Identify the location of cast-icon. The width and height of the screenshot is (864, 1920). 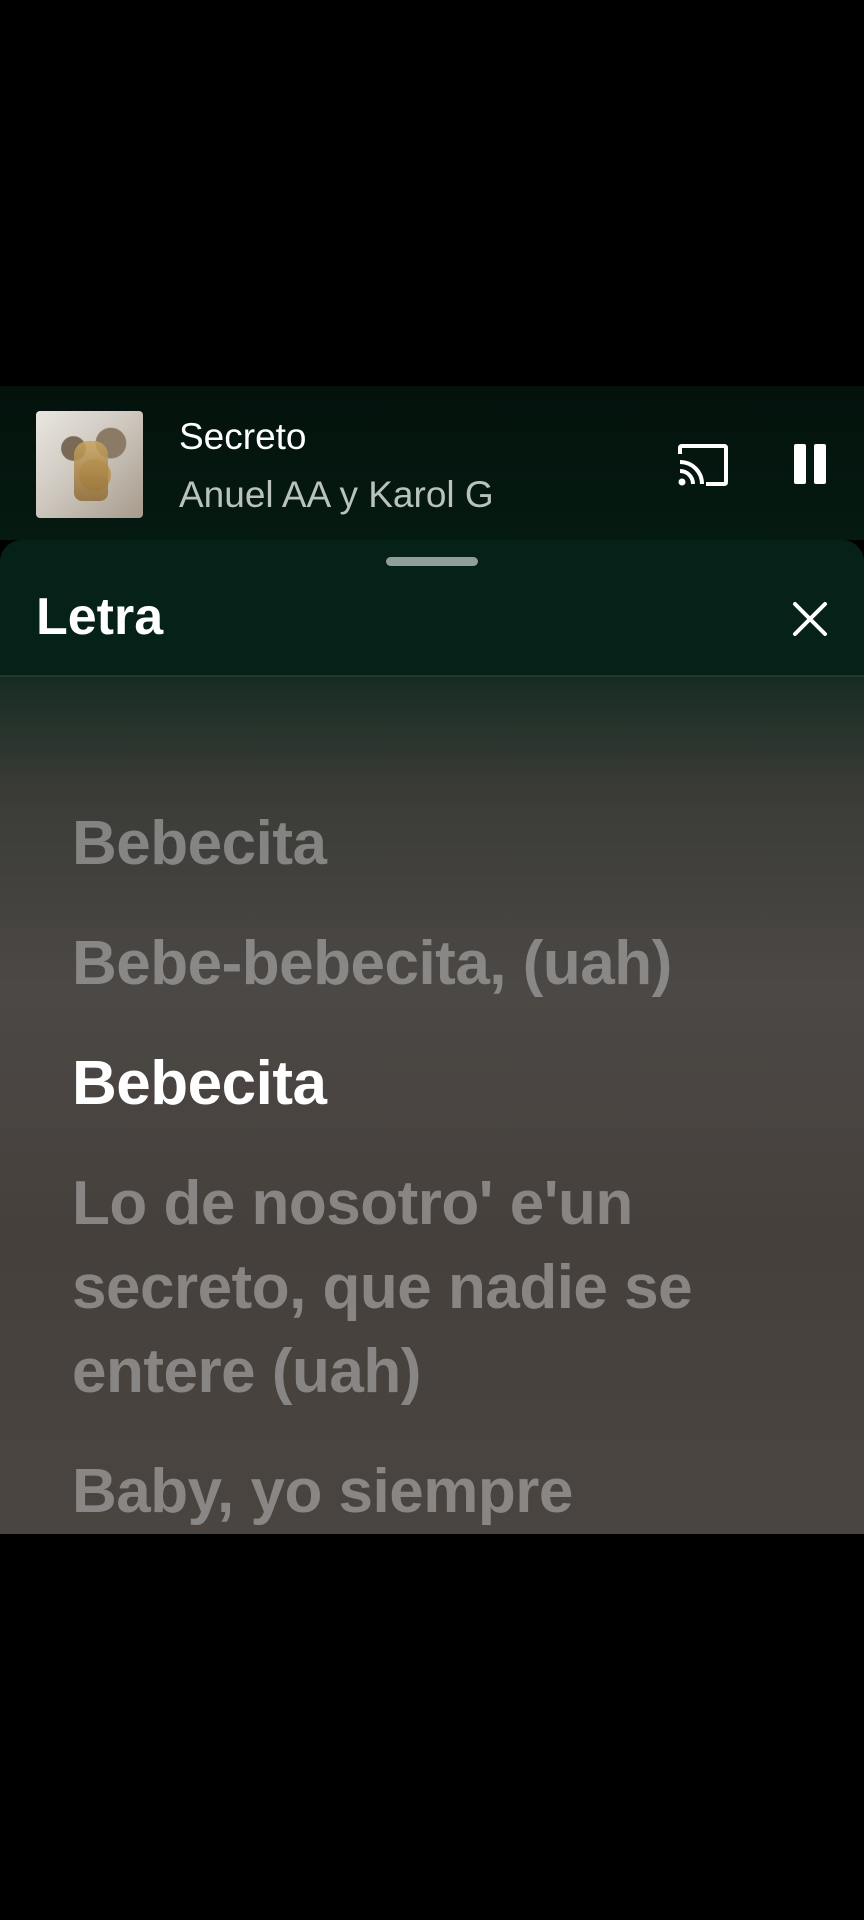
(703, 465).